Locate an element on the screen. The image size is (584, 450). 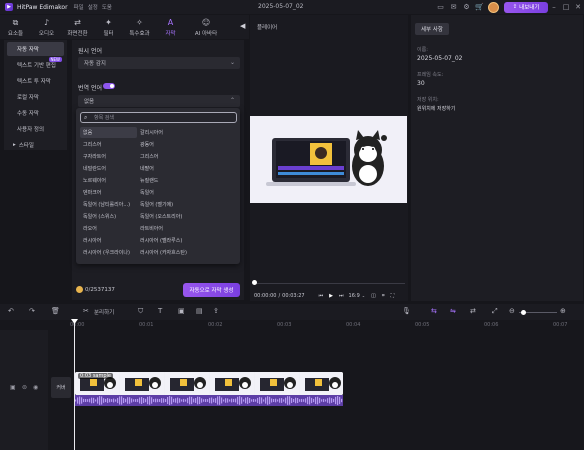
text-box-icon: T is located at coordinates (160, 311).